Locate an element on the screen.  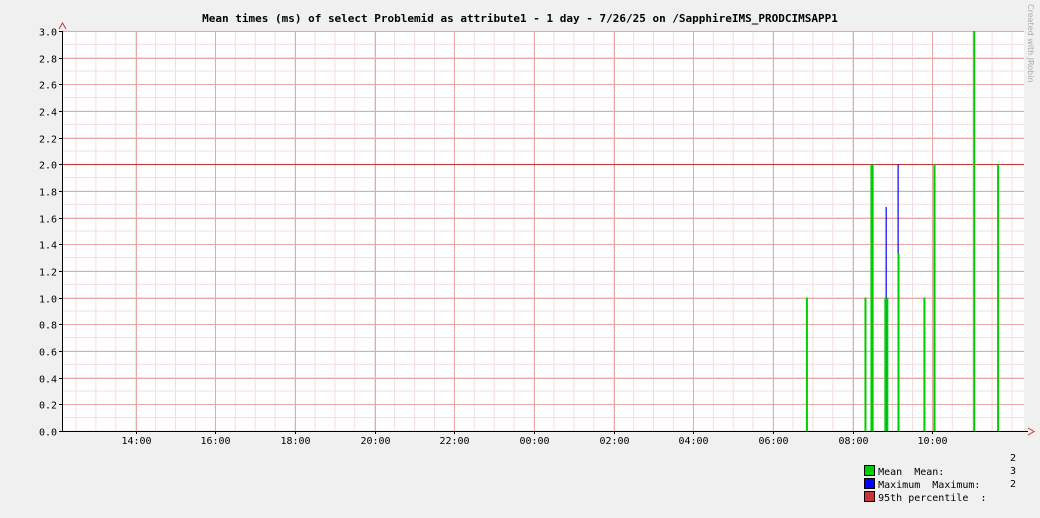
y-tick-label: 1.6 is located at coordinates (48, 220).